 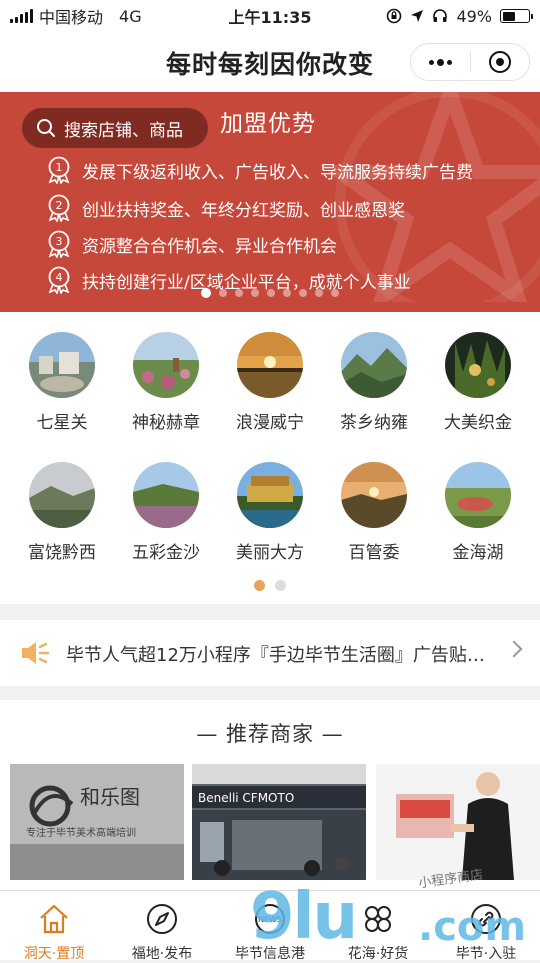 I want to click on region-label: 百管委, so click(x=374, y=553).